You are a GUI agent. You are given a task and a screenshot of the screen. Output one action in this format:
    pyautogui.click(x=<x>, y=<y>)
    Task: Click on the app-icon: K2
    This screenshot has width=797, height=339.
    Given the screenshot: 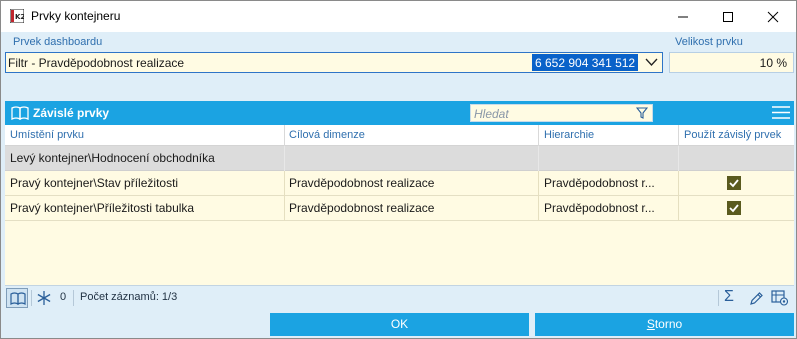 What is the action you would take?
    pyautogui.click(x=17, y=16)
    